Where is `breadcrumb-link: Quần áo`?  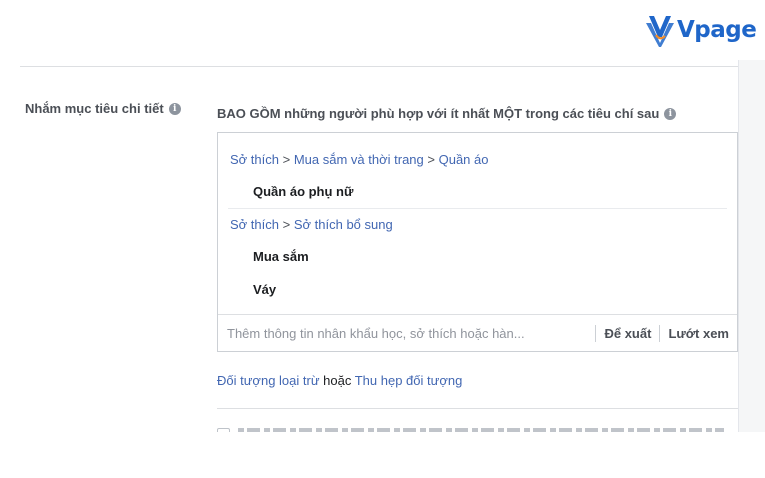
breadcrumb-link: Quần áo is located at coordinates (464, 159).